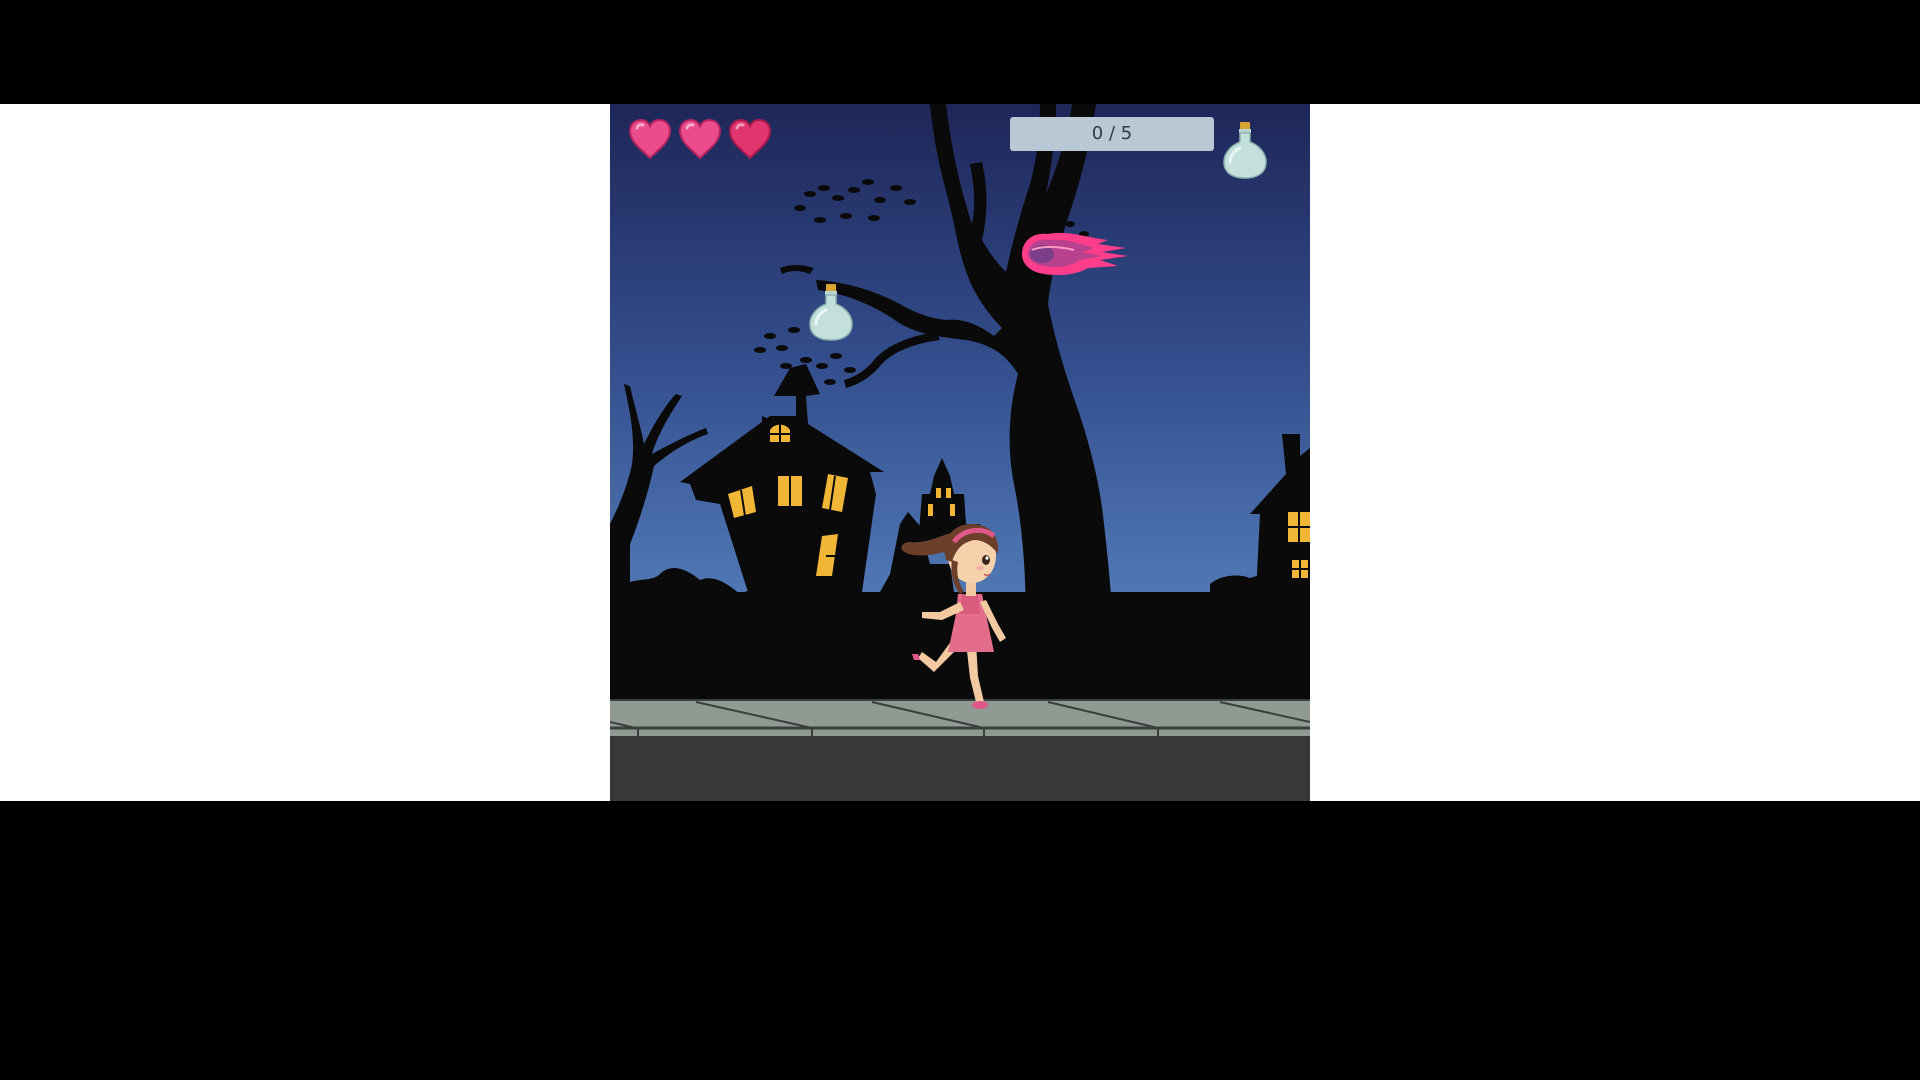  What do you see at coordinates (1075, 254) in the screenshot?
I see `pink-fireball` at bounding box center [1075, 254].